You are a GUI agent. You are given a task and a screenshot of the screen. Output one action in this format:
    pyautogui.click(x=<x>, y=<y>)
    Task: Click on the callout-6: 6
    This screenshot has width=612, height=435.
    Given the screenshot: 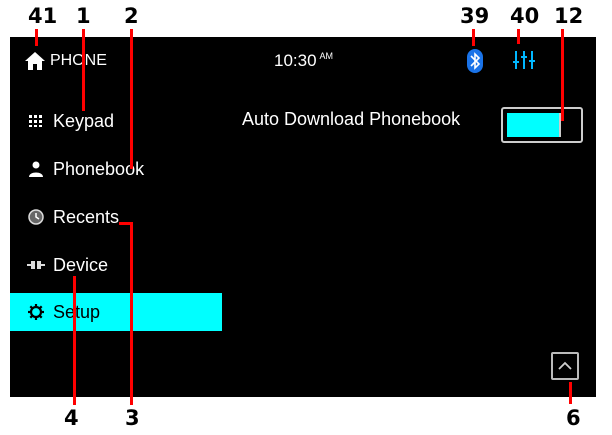 What is the action you would take?
    pyautogui.click(x=573, y=418)
    